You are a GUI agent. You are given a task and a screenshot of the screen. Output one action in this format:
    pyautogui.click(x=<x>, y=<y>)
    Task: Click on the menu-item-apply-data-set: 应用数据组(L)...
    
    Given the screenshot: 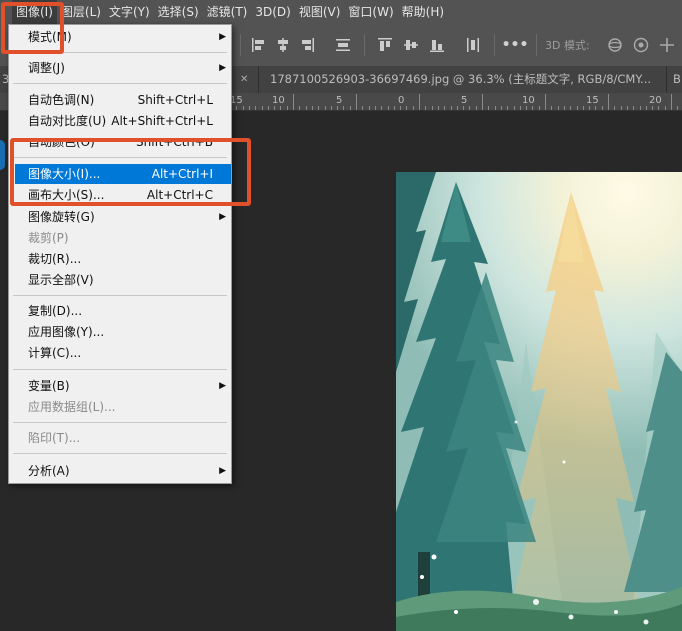 What is the action you would take?
    pyautogui.click(x=72, y=407)
    